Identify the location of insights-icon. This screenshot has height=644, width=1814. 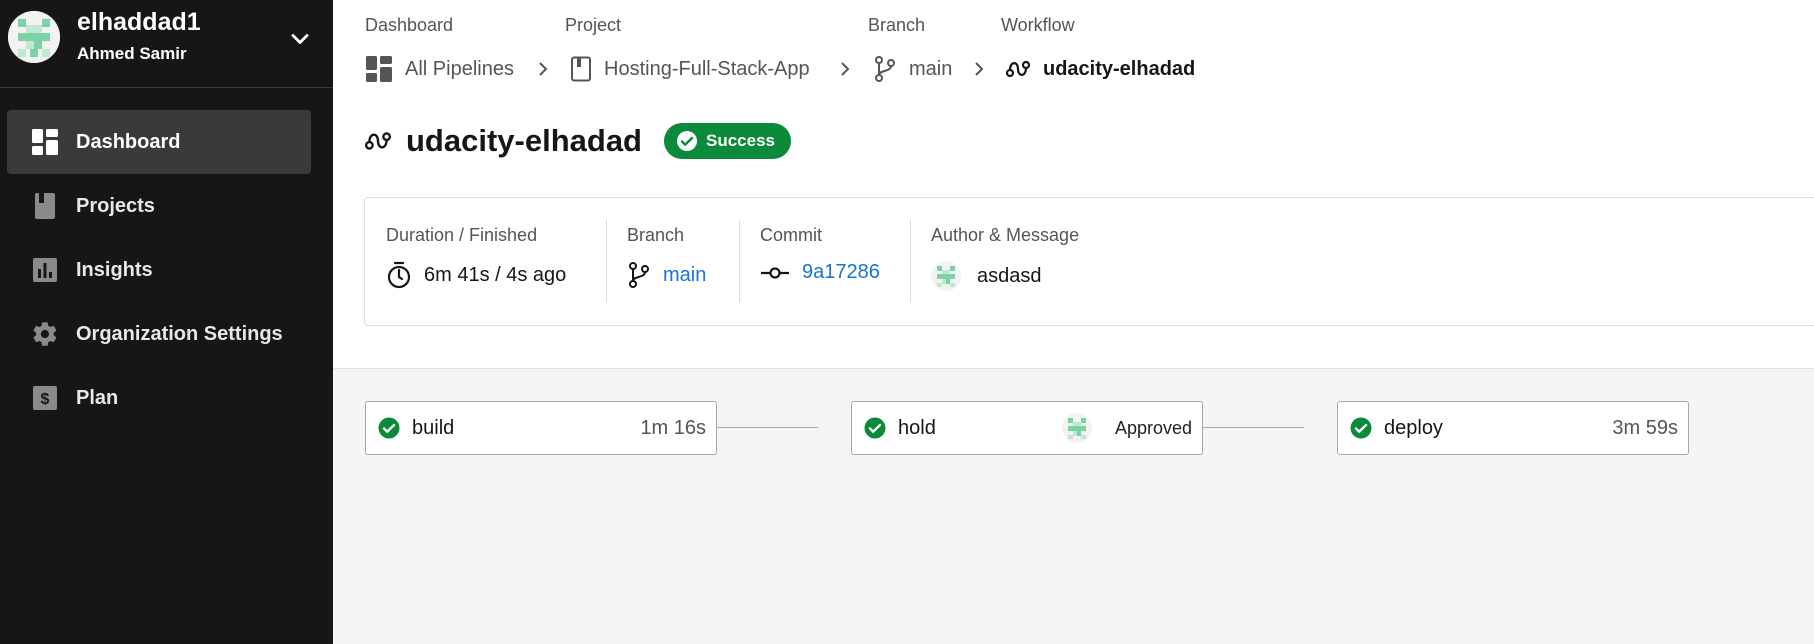
(45, 270).